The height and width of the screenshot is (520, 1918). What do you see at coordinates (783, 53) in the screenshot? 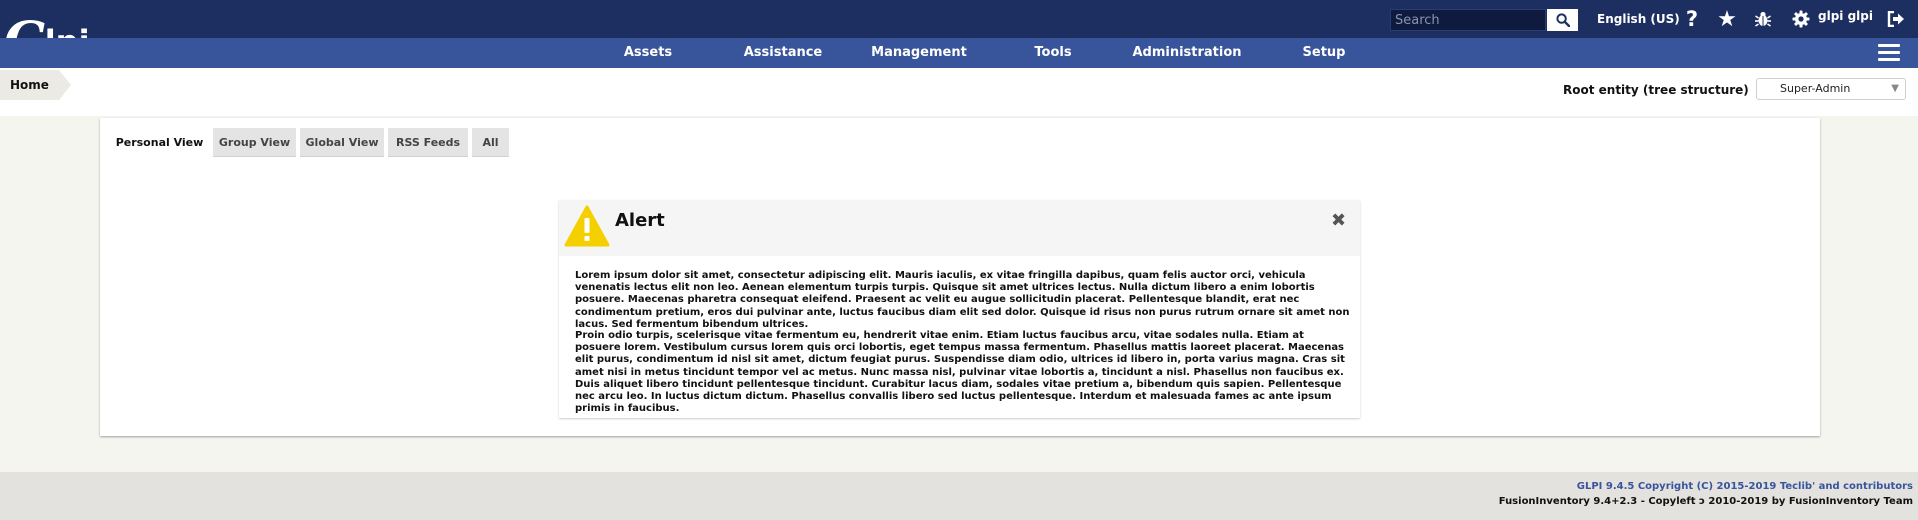
I see `menu-item-assistance: Assistance` at bounding box center [783, 53].